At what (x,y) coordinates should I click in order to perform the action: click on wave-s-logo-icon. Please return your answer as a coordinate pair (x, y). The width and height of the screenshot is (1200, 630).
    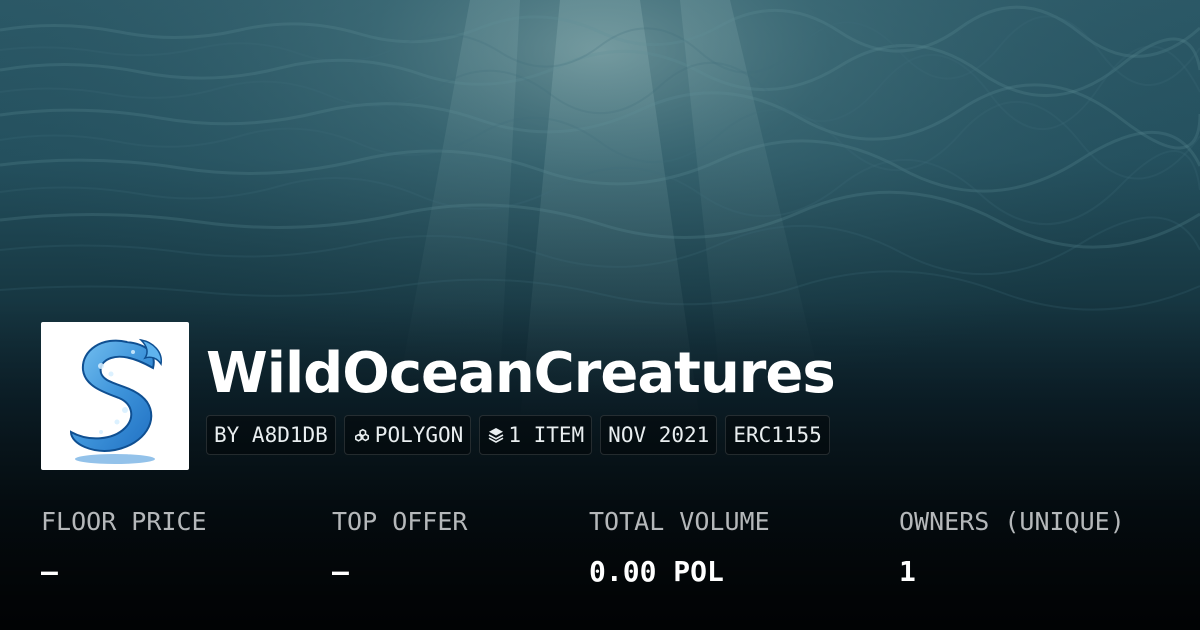
    Looking at the image, I should click on (115, 401).